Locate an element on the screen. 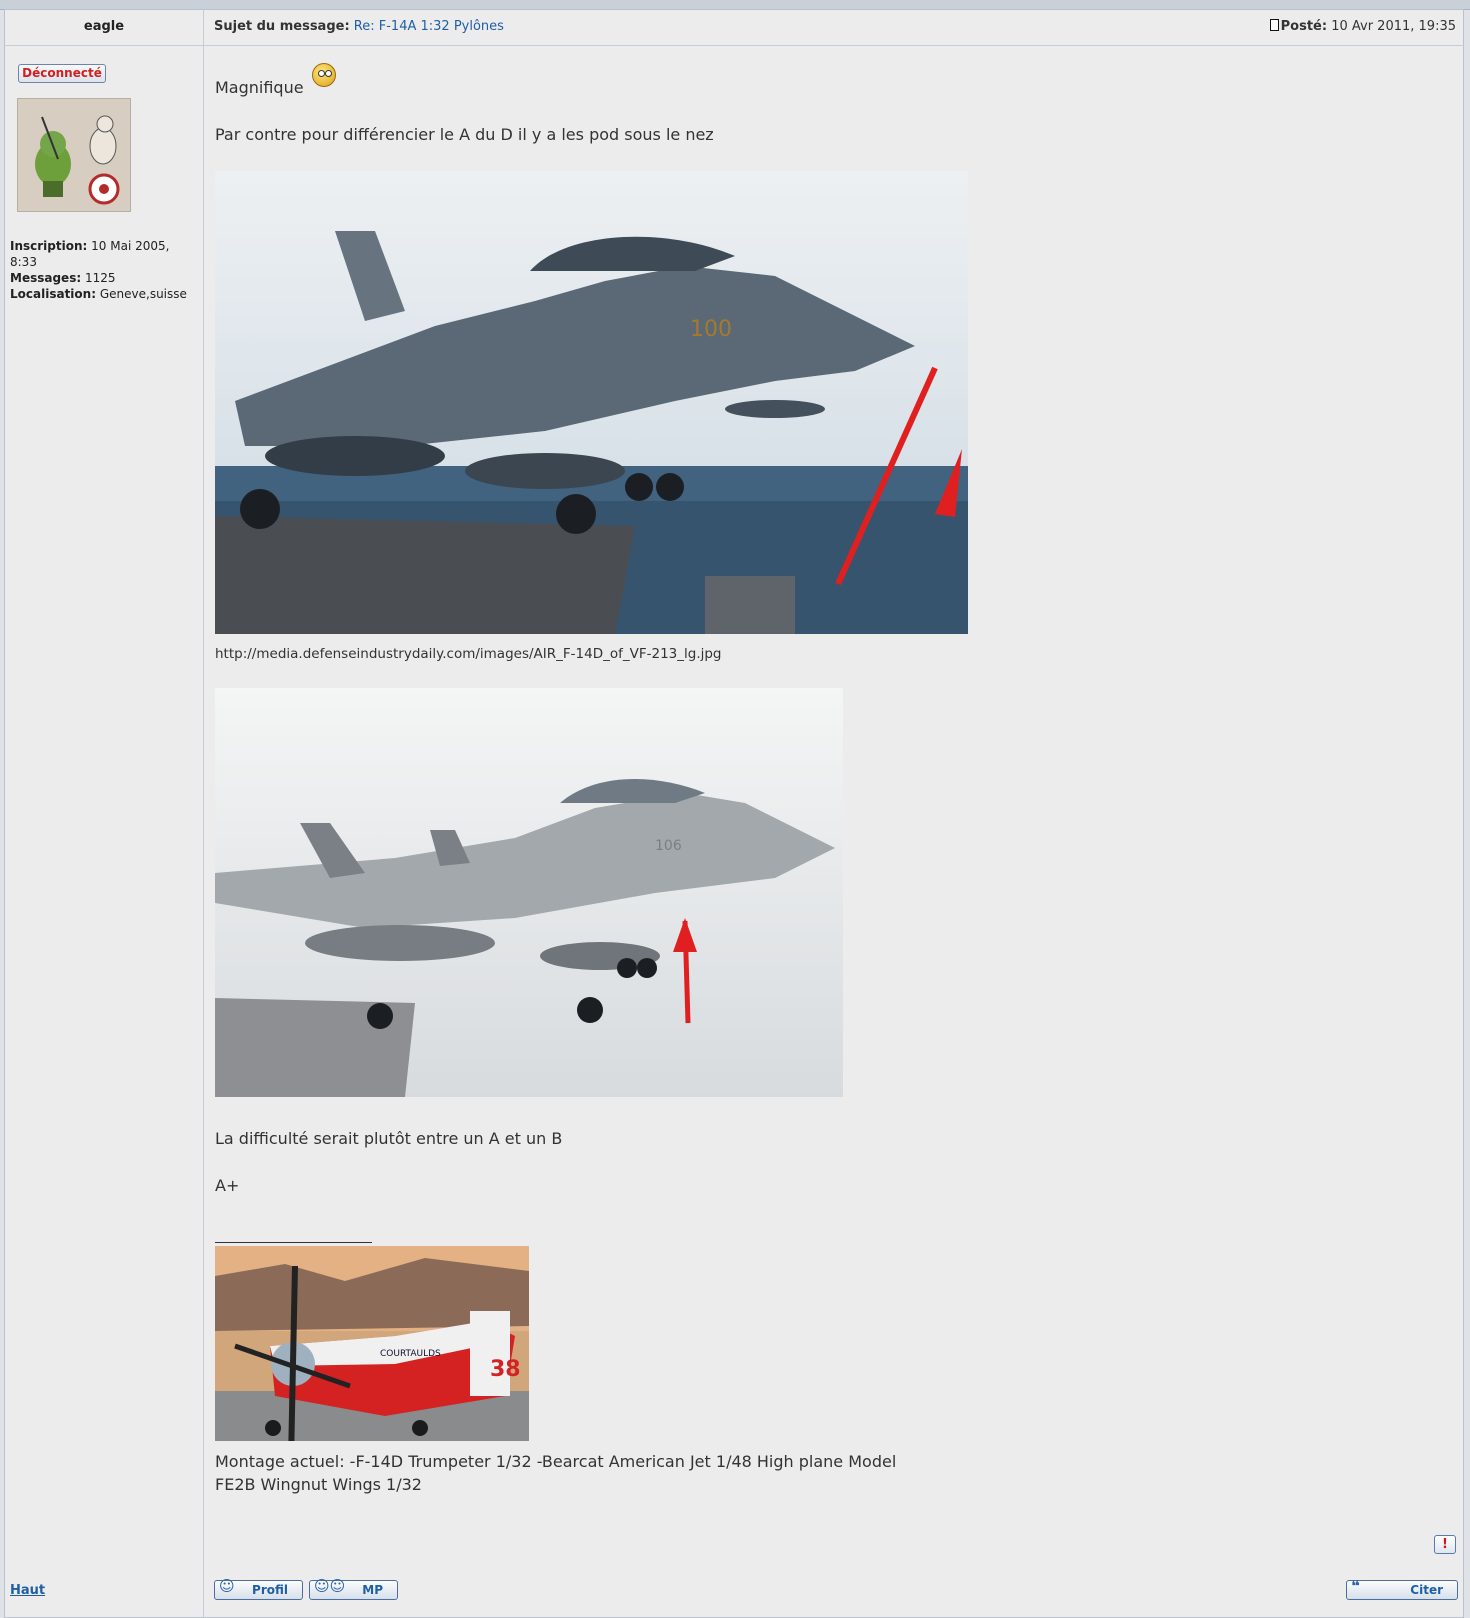  report-button: ! is located at coordinates (1445, 1544).